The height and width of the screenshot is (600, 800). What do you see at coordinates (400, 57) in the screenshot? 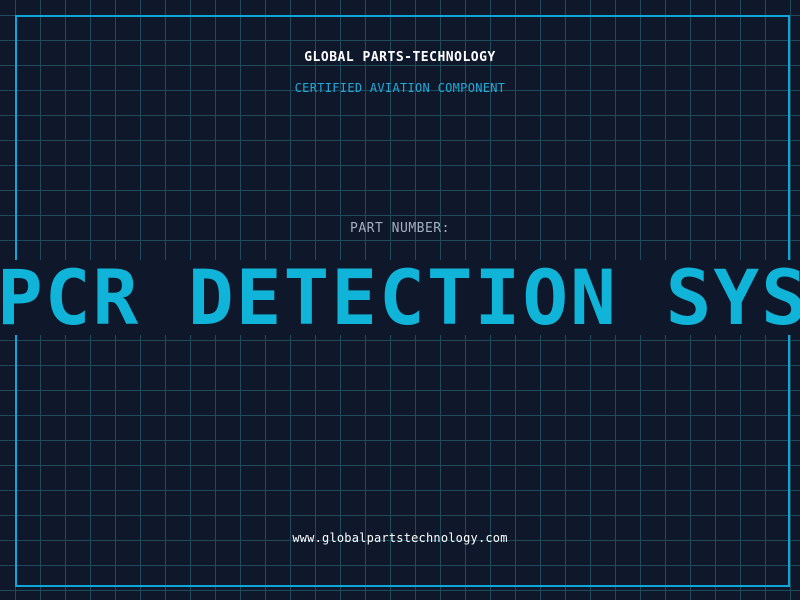
I see `brand-title: GLOBAL PARTS-TECHNOLOGY` at bounding box center [400, 57].